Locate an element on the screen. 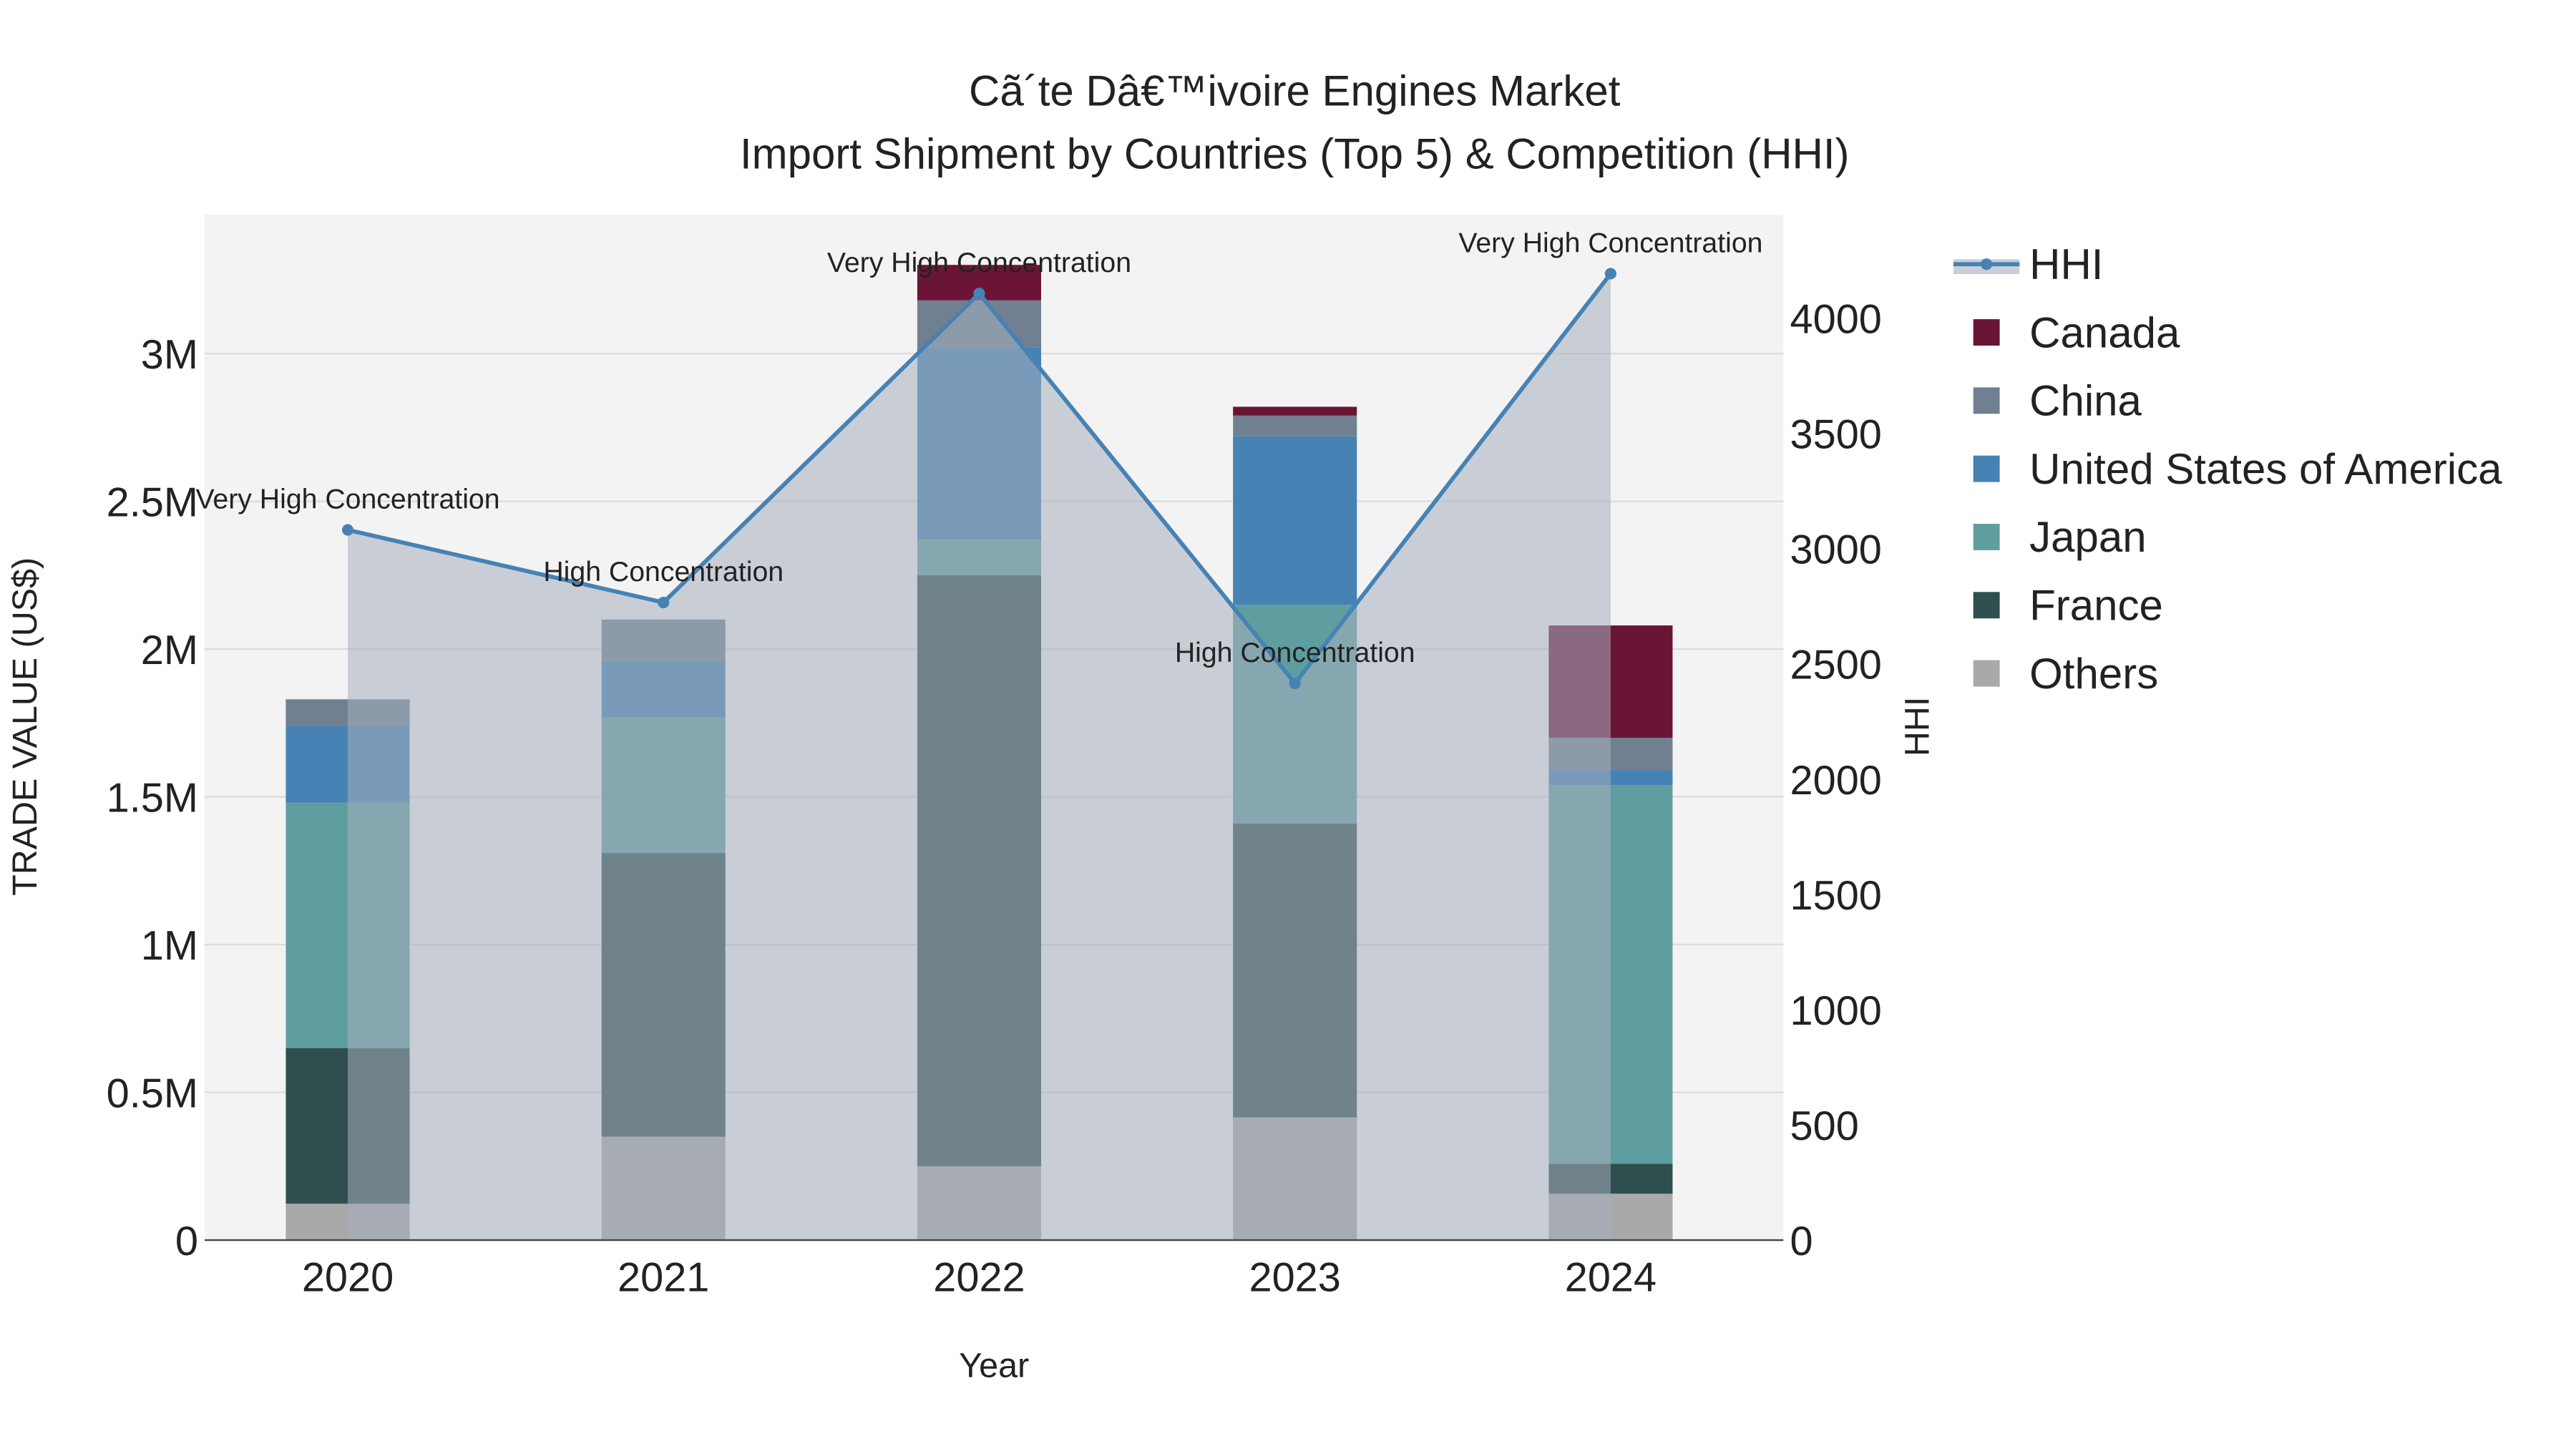  legend-hhi-marker is located at coordinates (1987, 264).